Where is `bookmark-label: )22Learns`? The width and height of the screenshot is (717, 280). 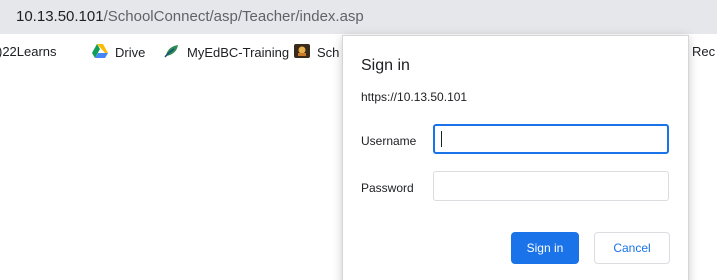
bookmark-label: )22Learns is located at coordinates (28, 51).